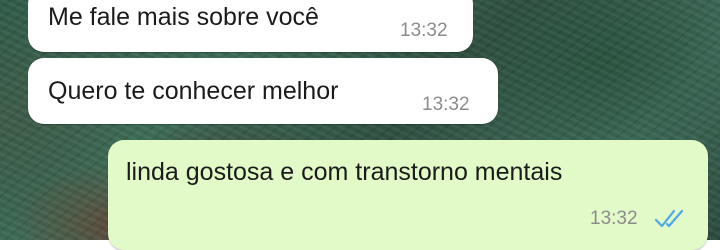 This screenshot has width=720, height=250. Describe the element at coordinates (193, 91) in the screenshot. I see `message-text: Quero te conhecer melhor` at that location.